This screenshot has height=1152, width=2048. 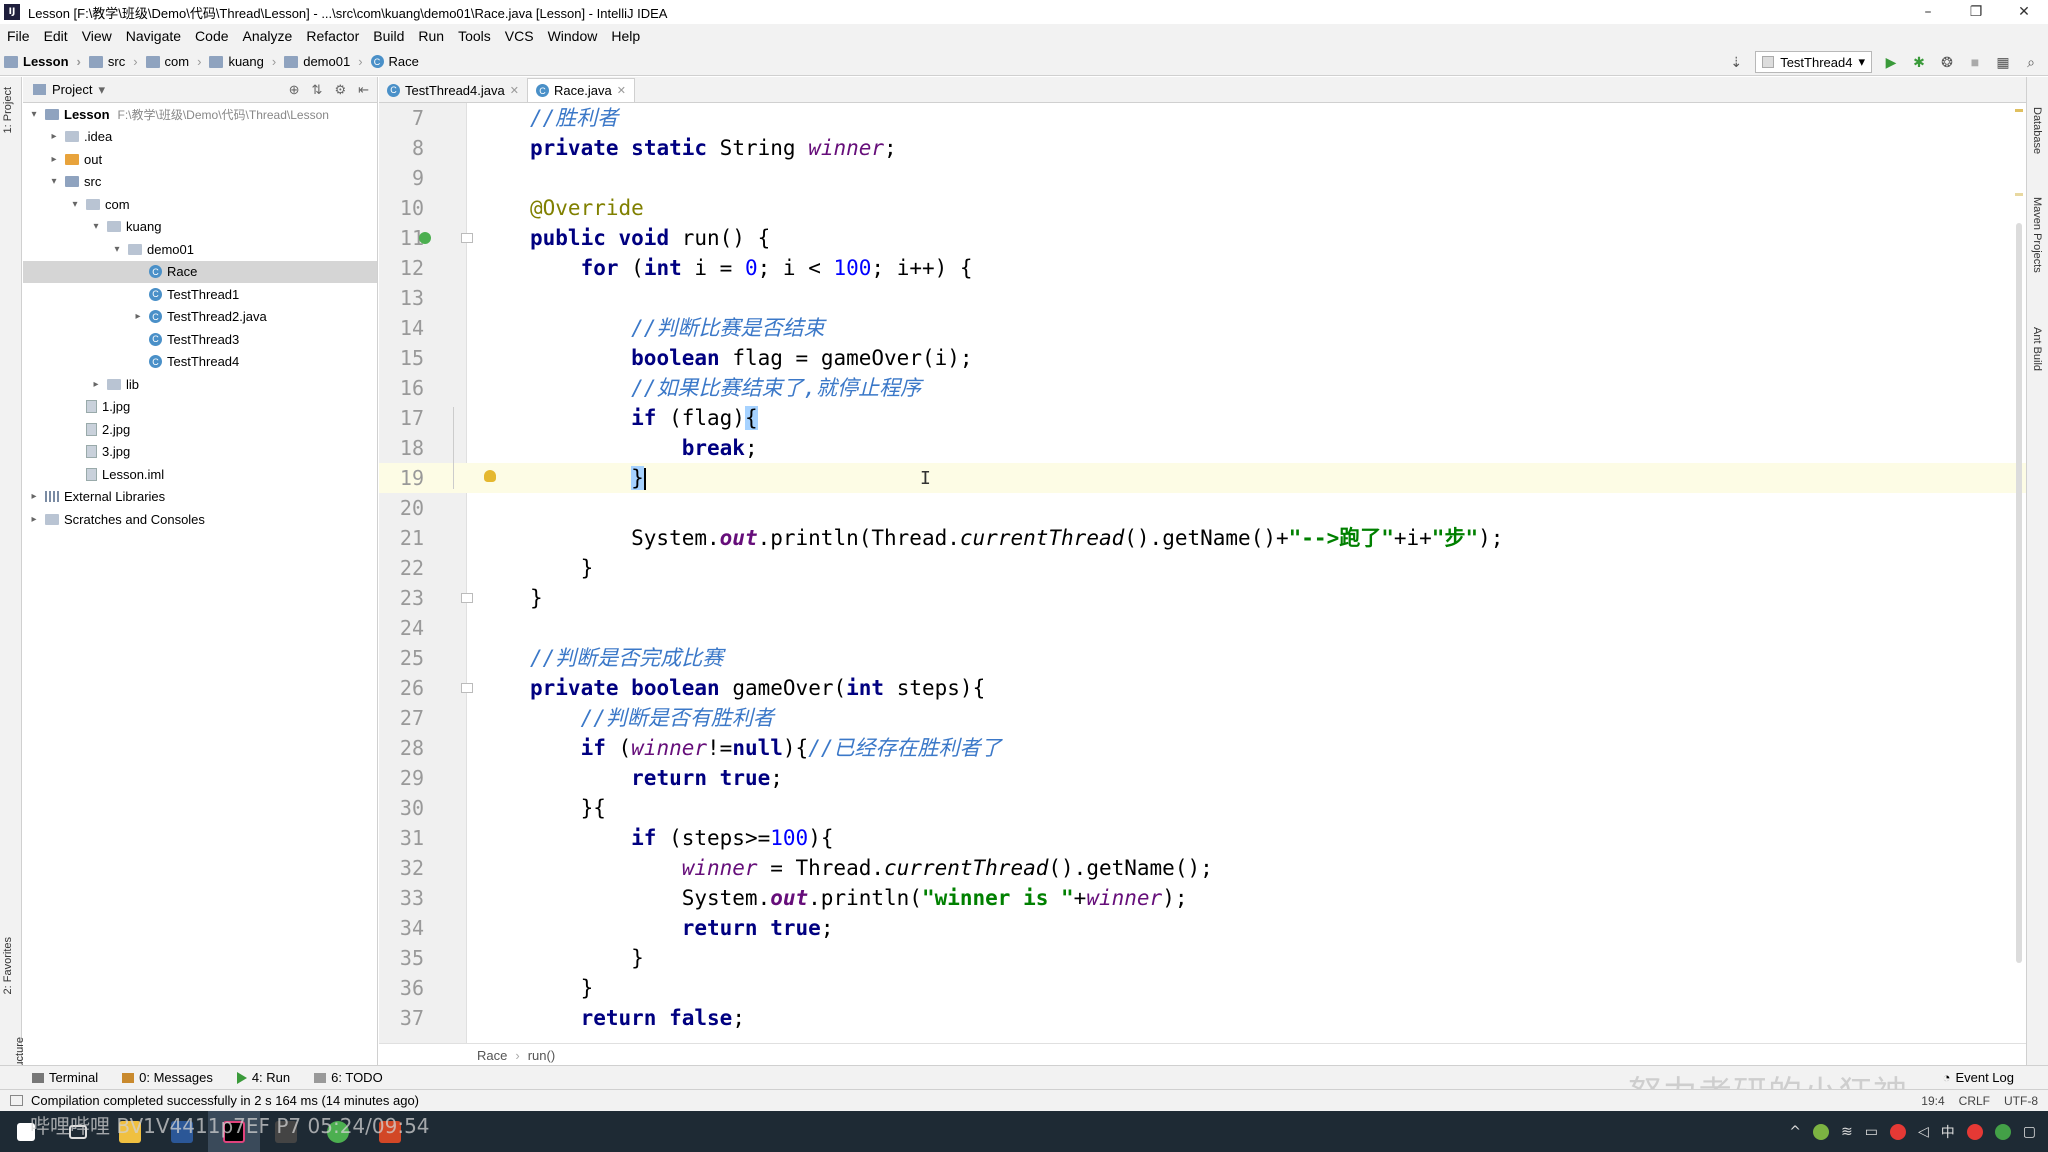 I want to click on tab-favorites-tool: 2: Favorites, so click(x=8, y=965).